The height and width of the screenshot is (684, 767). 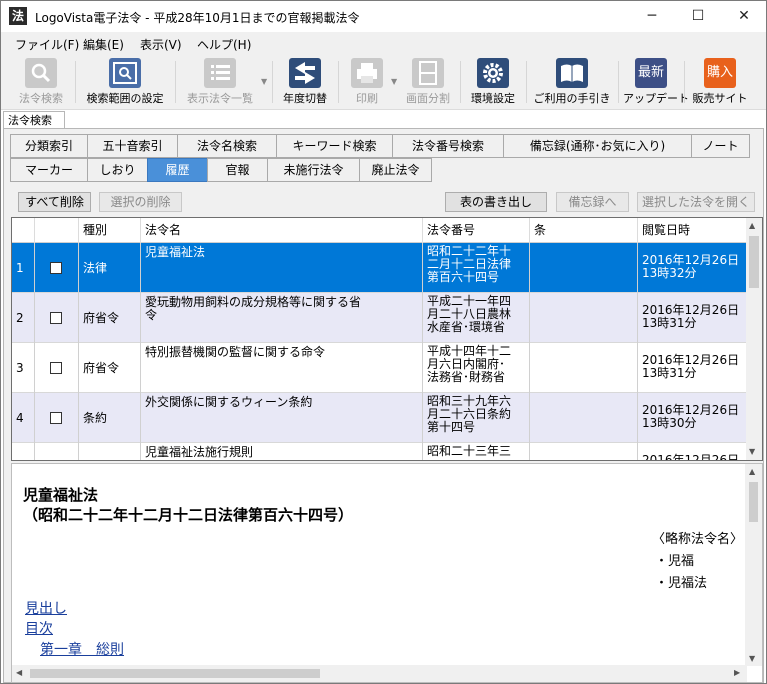 What do you see at coordinates (54, 202) in the screenshot?
I see `delete-all-button: すべて削除` at bounding box center [54, 202].